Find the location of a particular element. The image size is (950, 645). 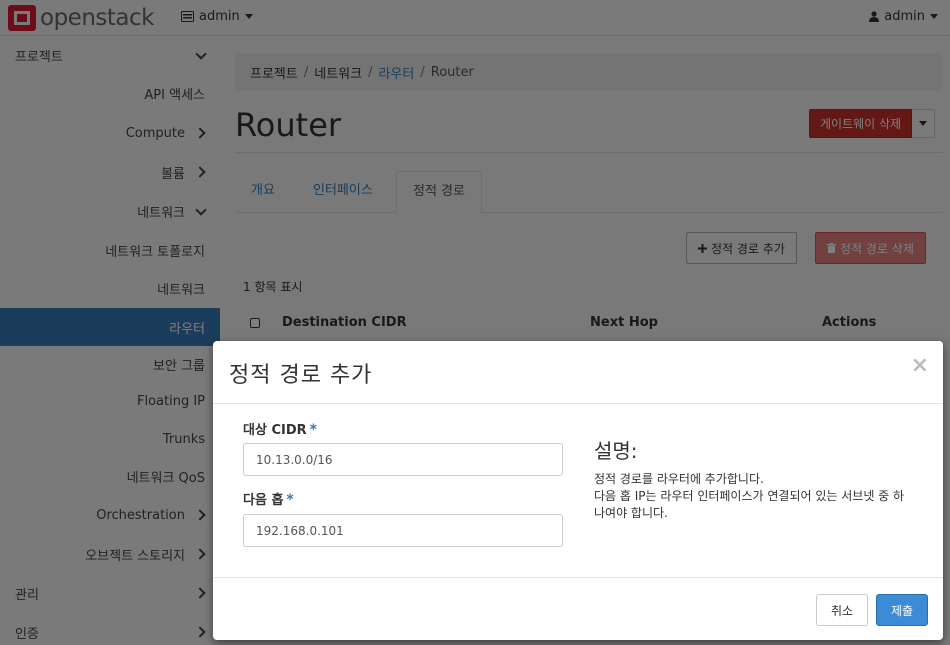

cancel-button: 취소 is located at coordinates (842, 610).